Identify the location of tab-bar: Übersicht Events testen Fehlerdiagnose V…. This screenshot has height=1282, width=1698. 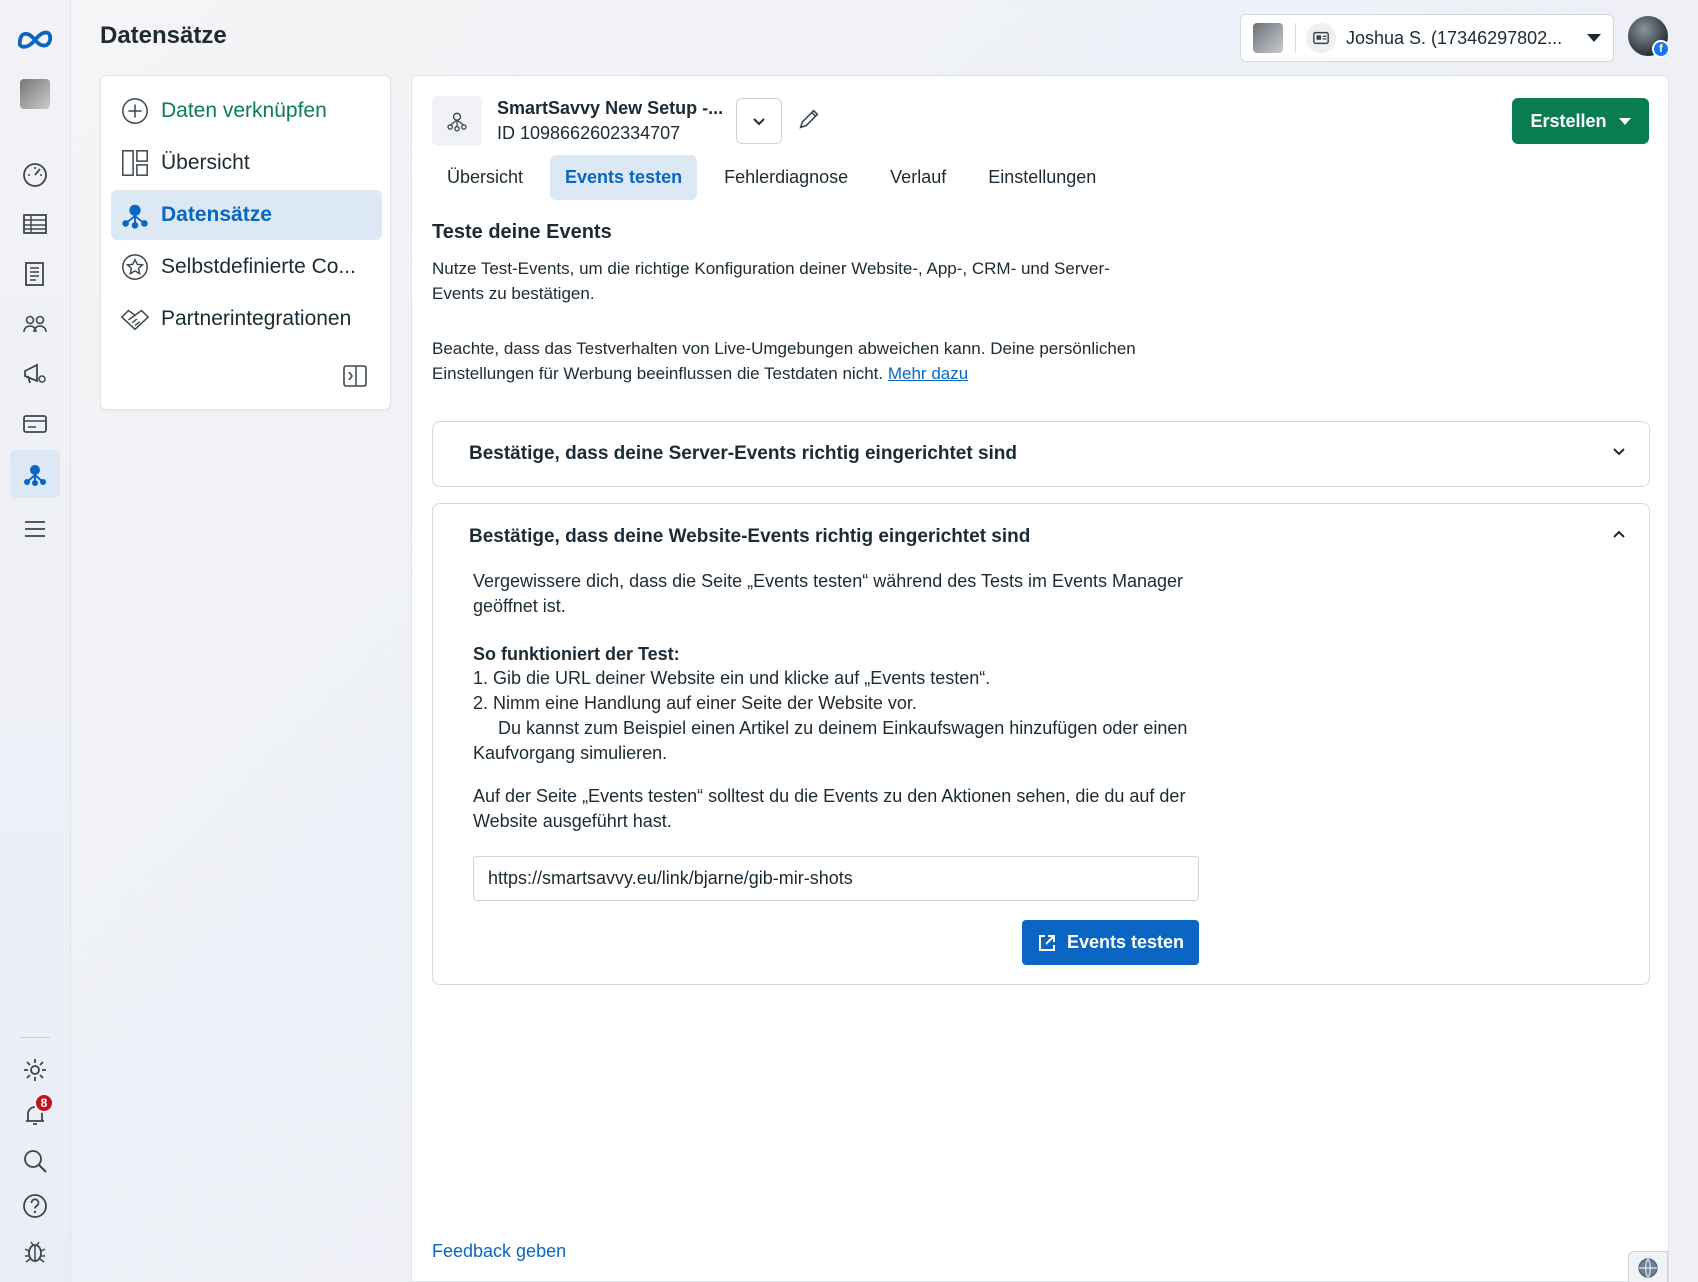
(777, 177).